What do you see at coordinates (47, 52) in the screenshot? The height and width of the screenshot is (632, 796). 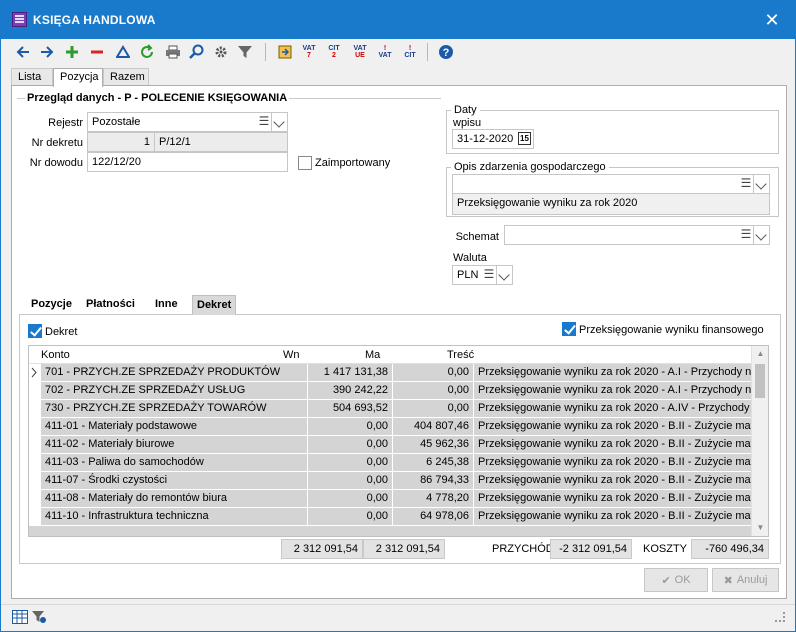 I see `forward-arrow-icon` at bounding box center [47, 52].